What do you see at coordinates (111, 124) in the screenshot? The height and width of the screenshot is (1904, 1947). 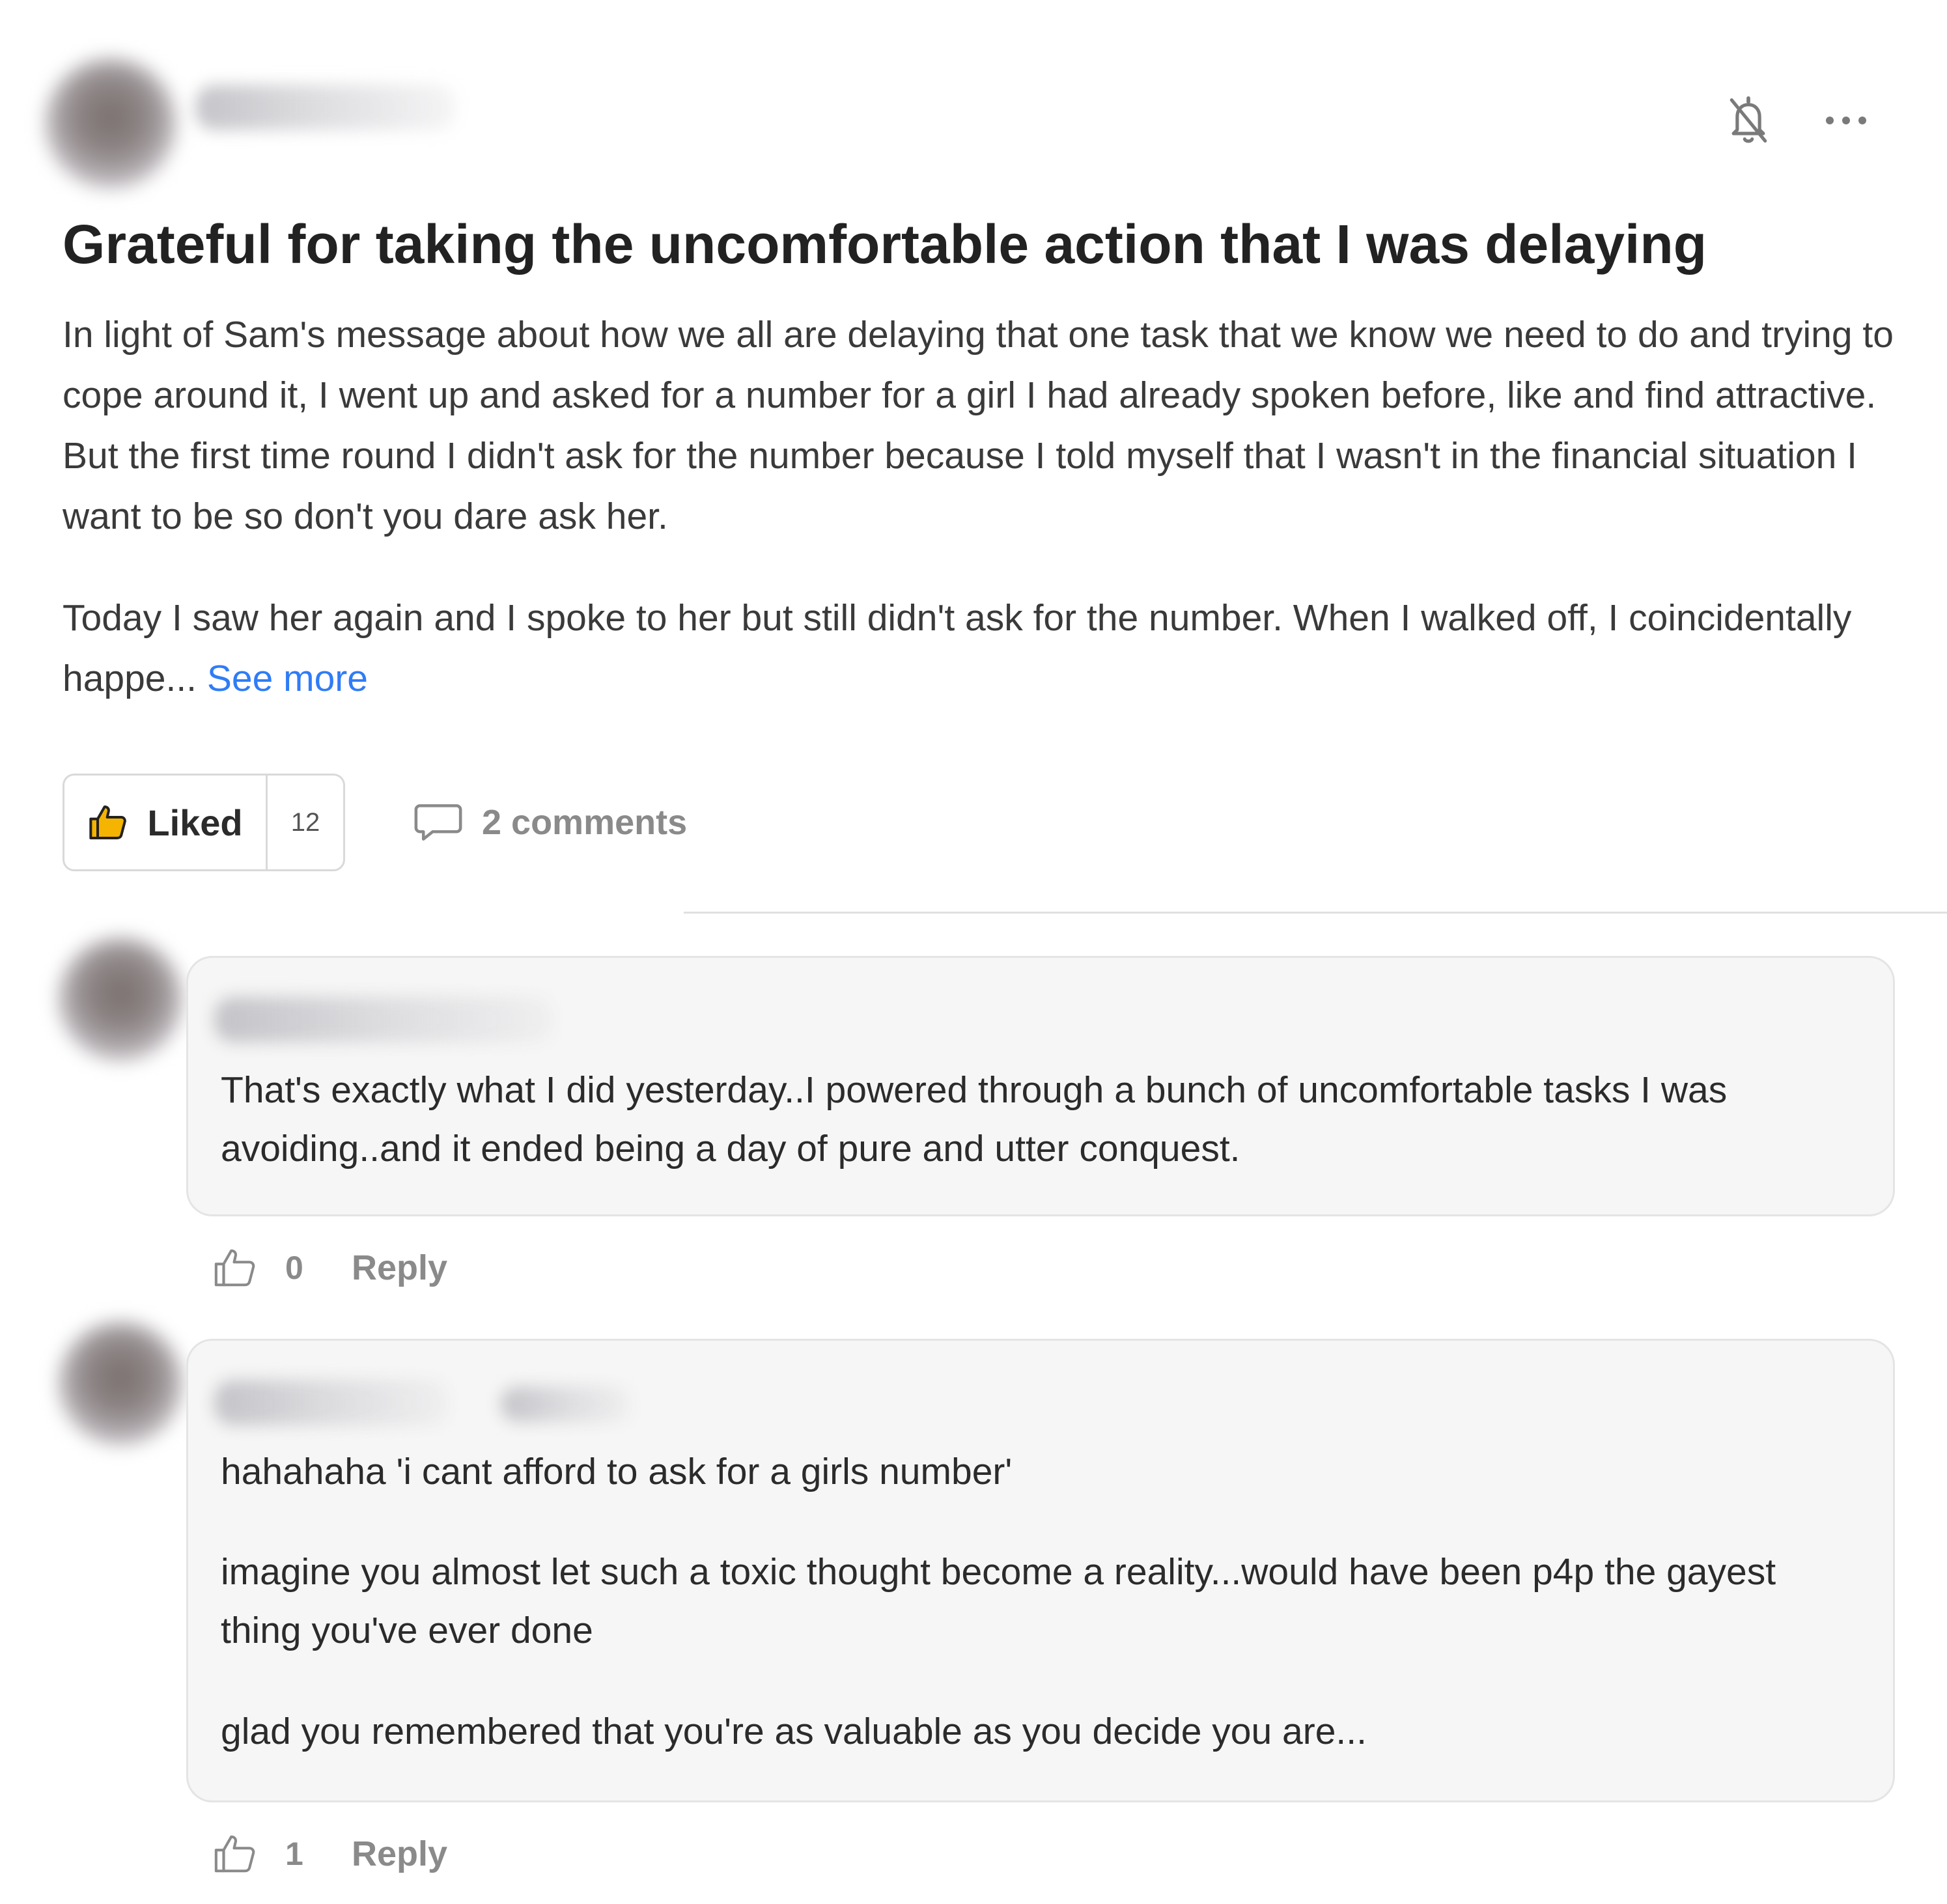 I see `post-author-avatar` at bounding box center [111, 124].